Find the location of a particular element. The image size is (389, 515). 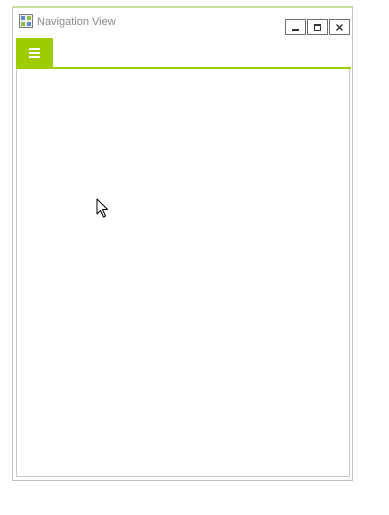

close-button is located at coordinates (339, 27).